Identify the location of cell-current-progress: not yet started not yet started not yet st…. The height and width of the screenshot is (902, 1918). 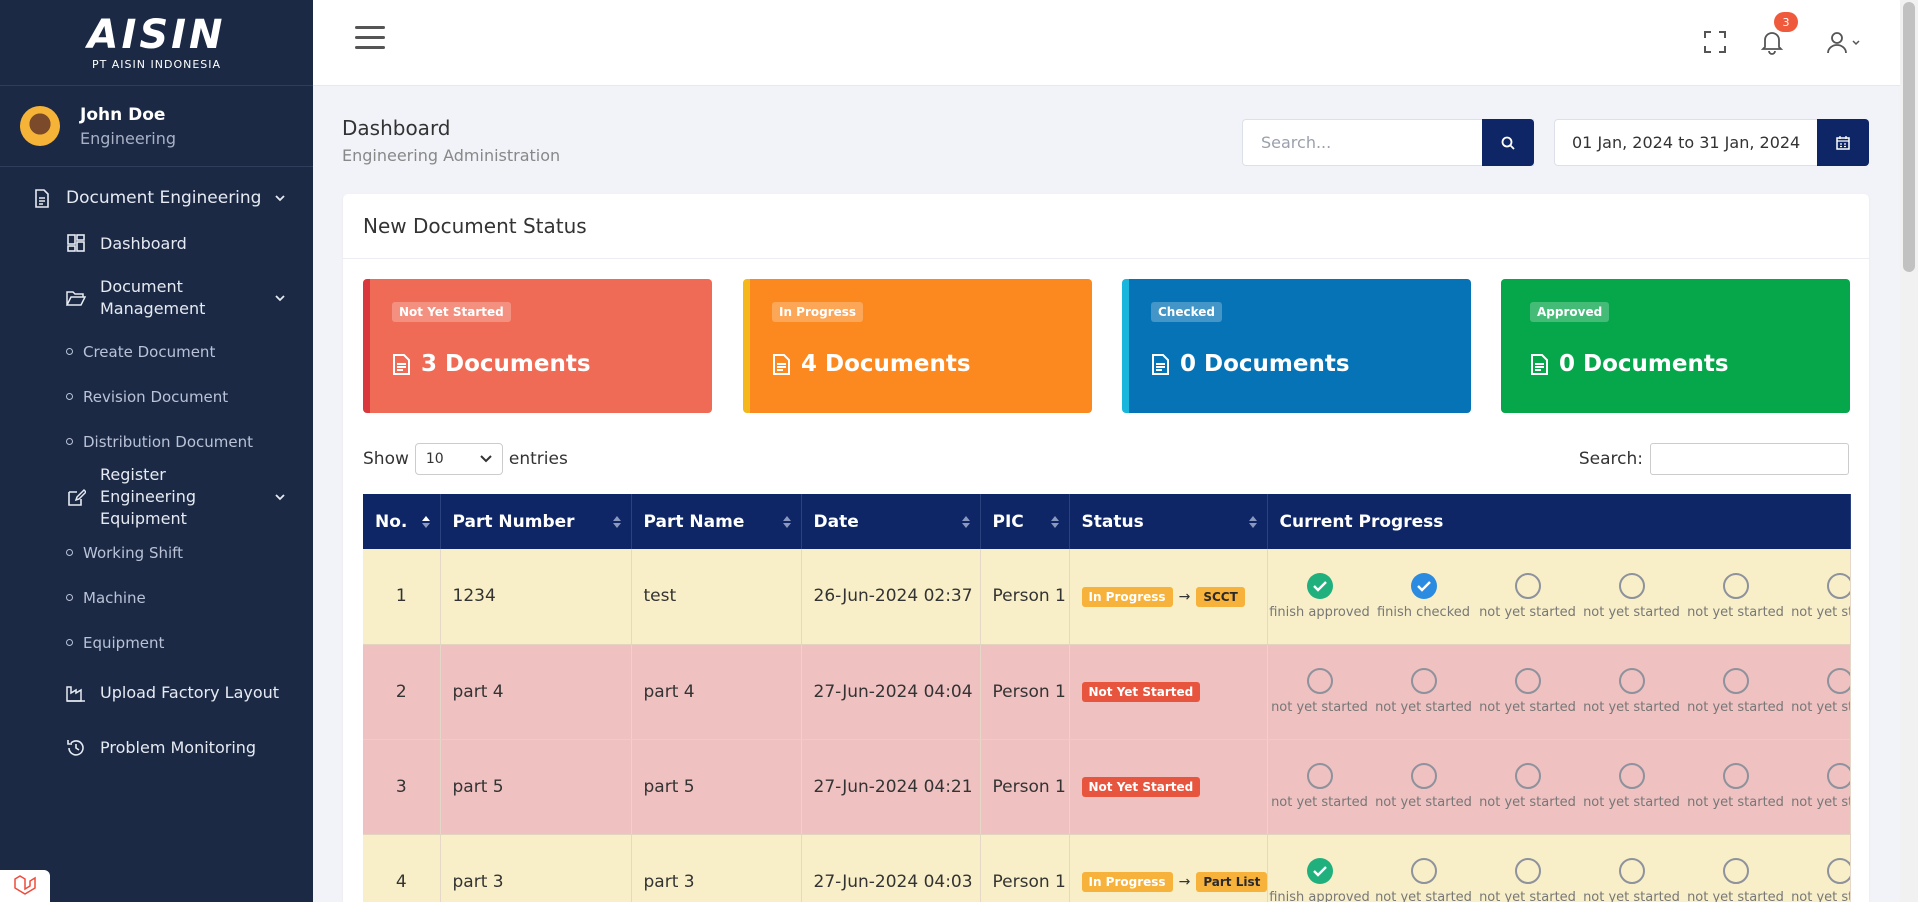
(1559, 692).